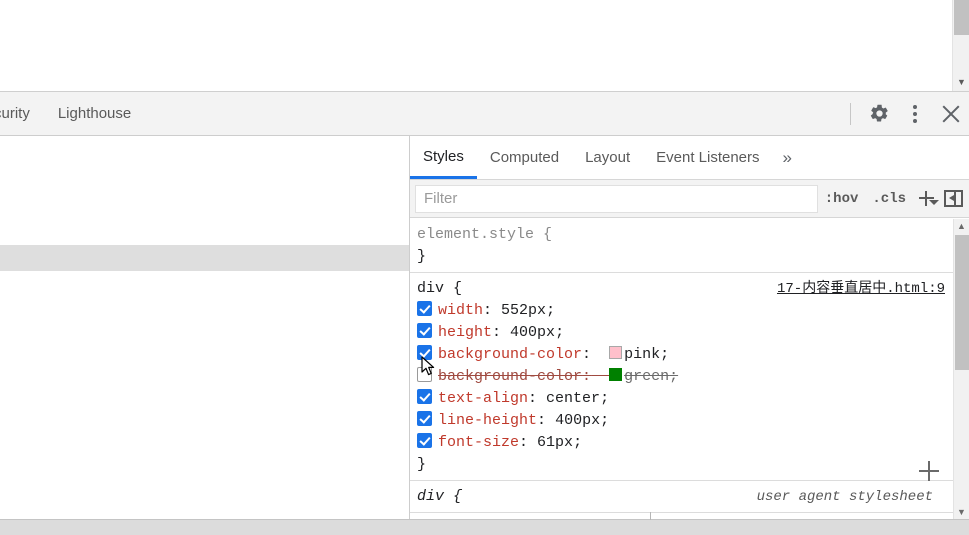 The height and width of the screenshot is (535, 969). I want to click on styles-filter-toolbar: Filter :hov .cls, so click(689, 199).